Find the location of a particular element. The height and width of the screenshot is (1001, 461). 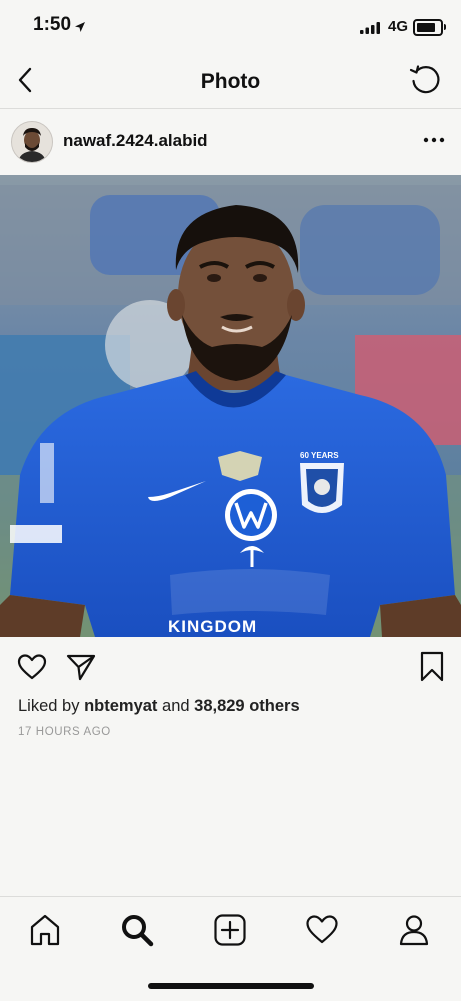

liked-by-user: nbtemyat is located at coordinates (120, 706).